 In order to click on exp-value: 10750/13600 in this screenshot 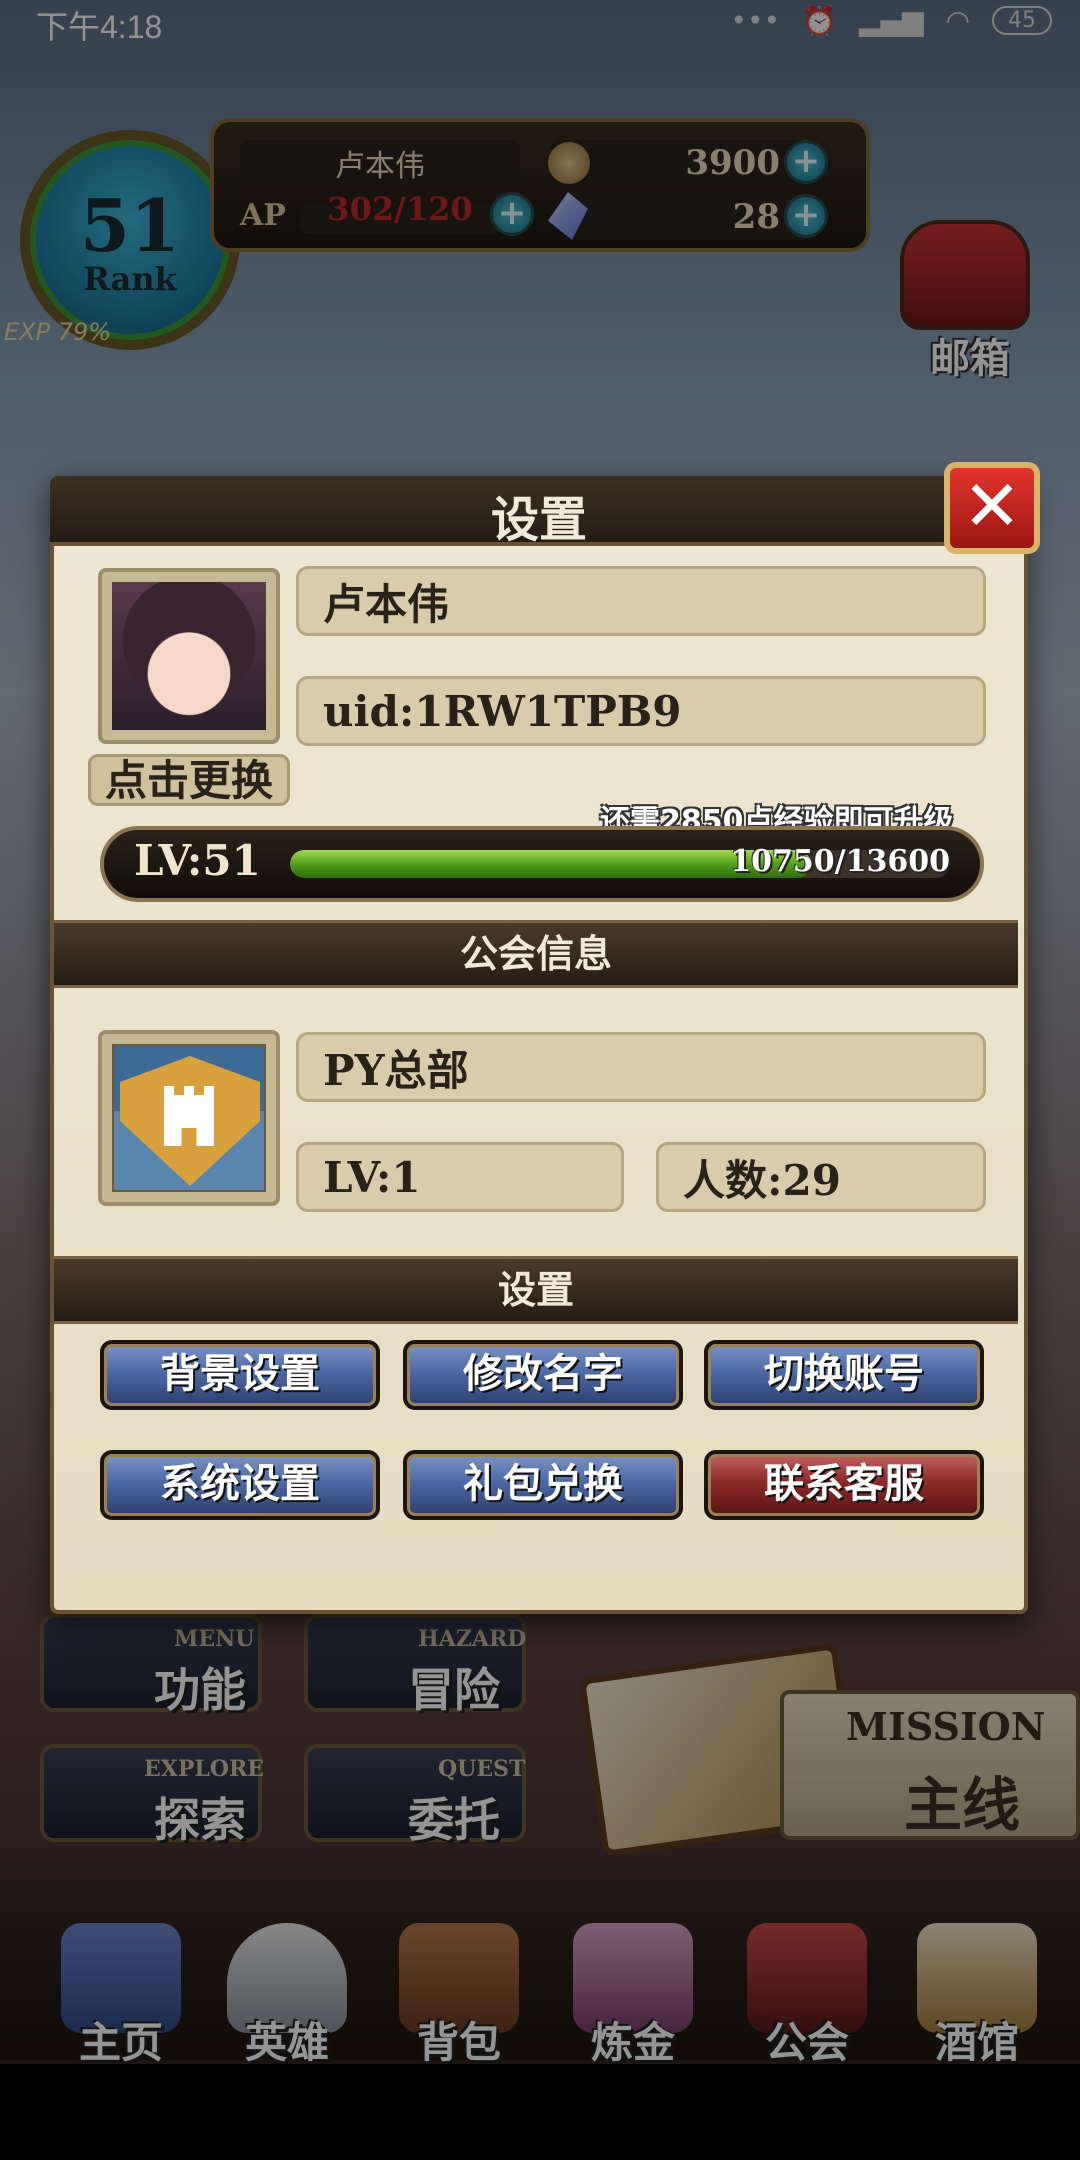, I will do `click(840, 861)`.